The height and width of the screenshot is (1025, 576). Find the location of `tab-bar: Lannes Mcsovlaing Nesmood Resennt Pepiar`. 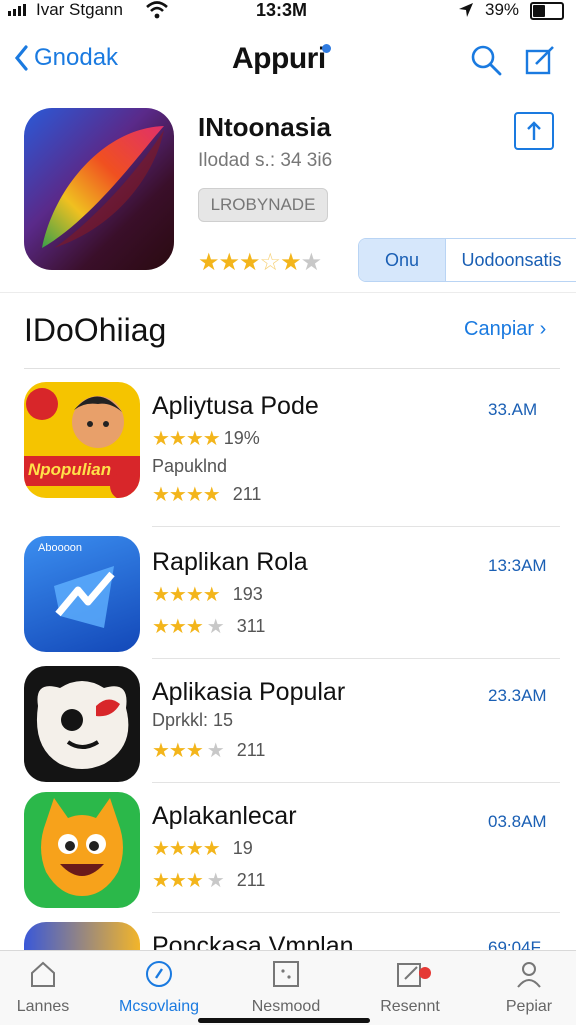

tab-bar: Lannes Mcsovlaing Nesmood Resennt Pepiar is located at coordinates (288, 987).